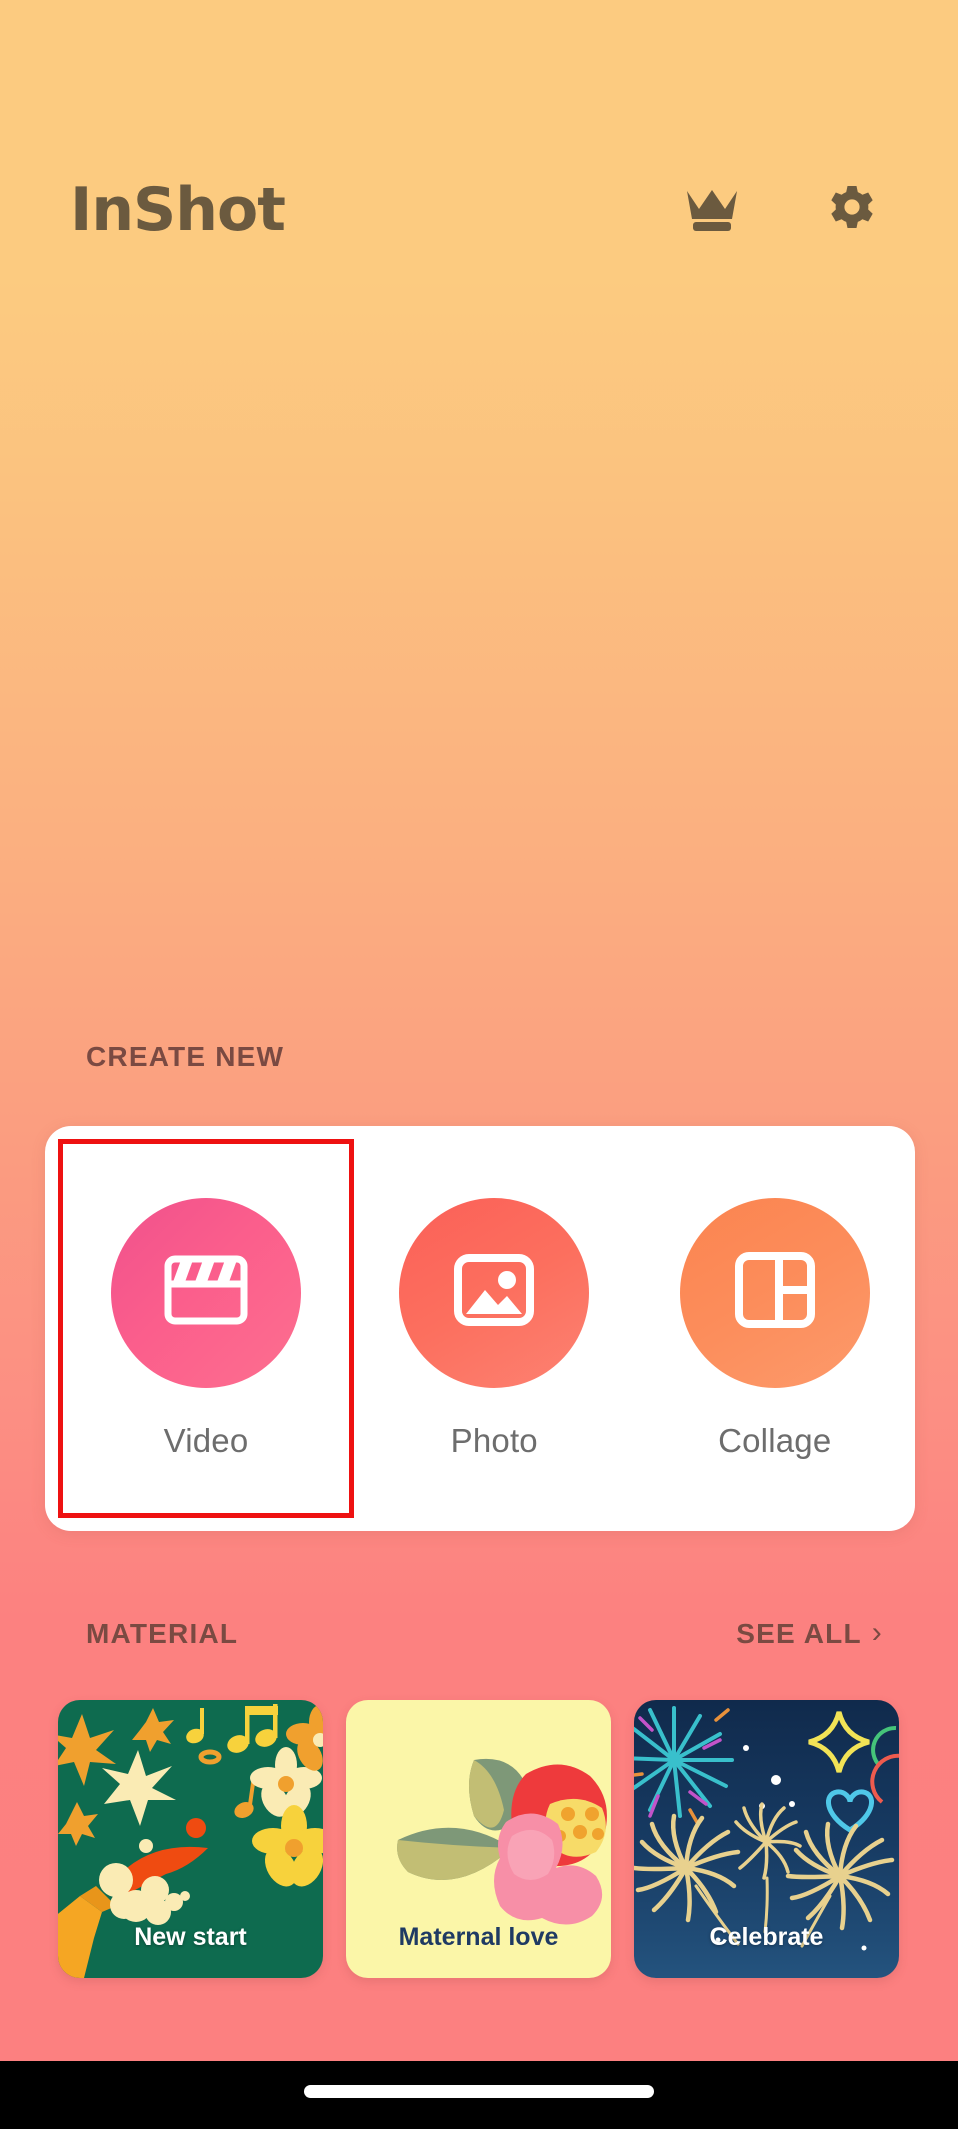  I want to click on create-tile-photo: Photo, so click(494, 1328).